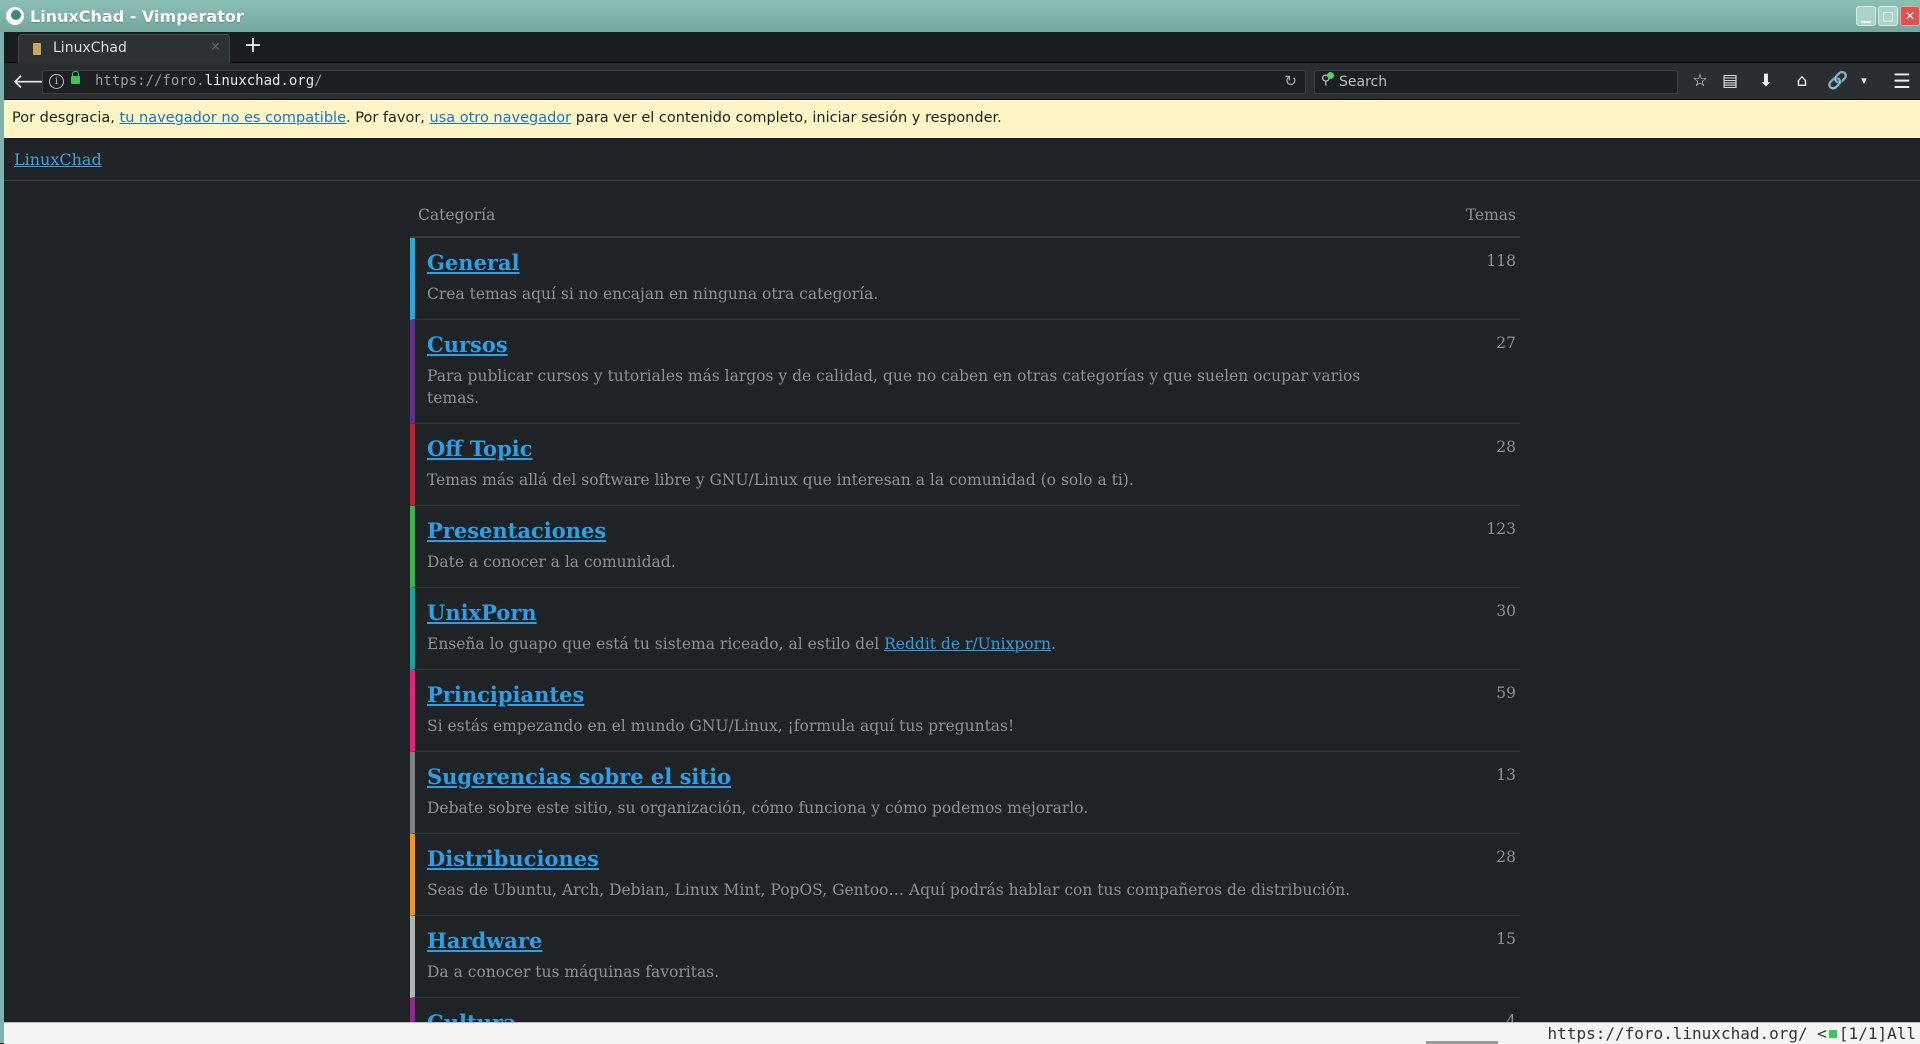 The width and height of the screenshot is (1920, 1044). What do you see at coordinates (1506, 939) in the screenshot?
I see `topic-count: 15` at bounding box center [1506, 939].